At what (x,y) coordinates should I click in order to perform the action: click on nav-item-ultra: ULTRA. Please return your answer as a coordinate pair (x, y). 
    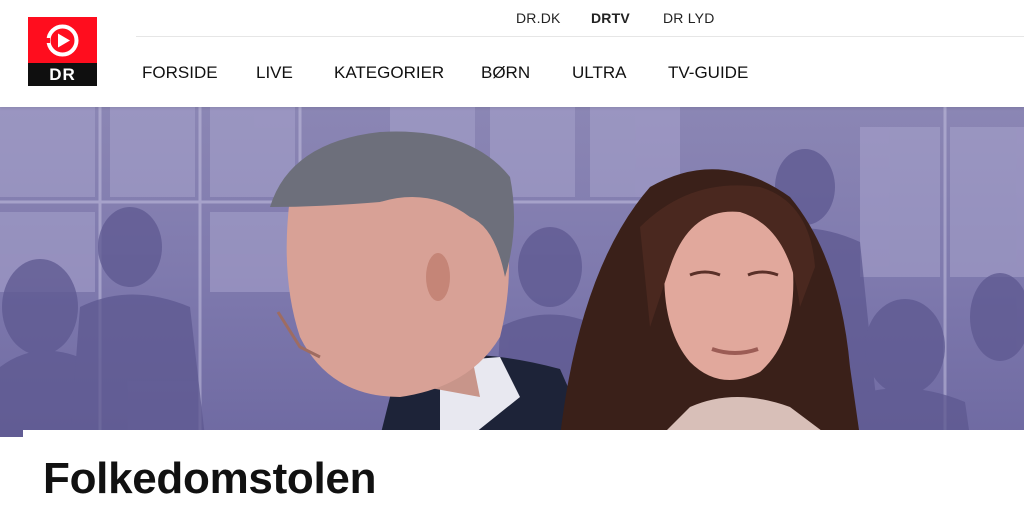
    Looking at the image, I should click on (599, 73).